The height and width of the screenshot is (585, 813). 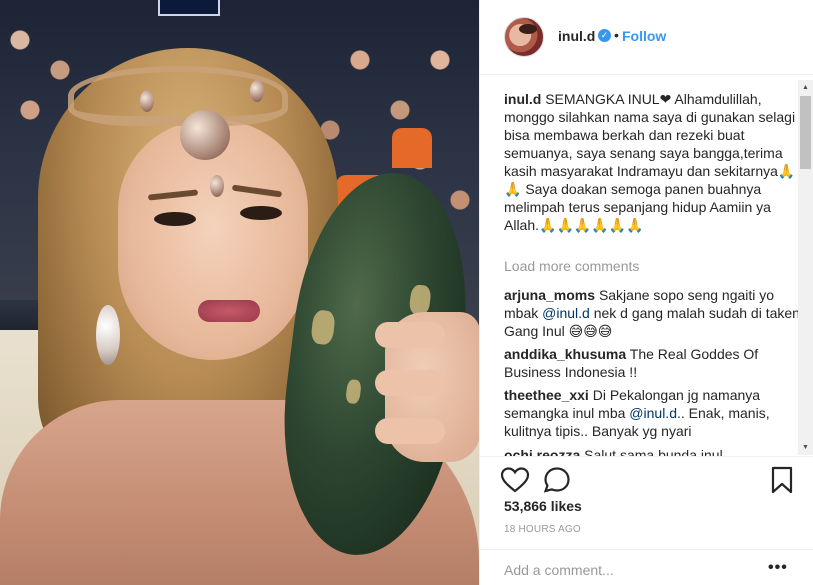 I want to click on add-comment-bar: •••, so click(x=646, y=567).